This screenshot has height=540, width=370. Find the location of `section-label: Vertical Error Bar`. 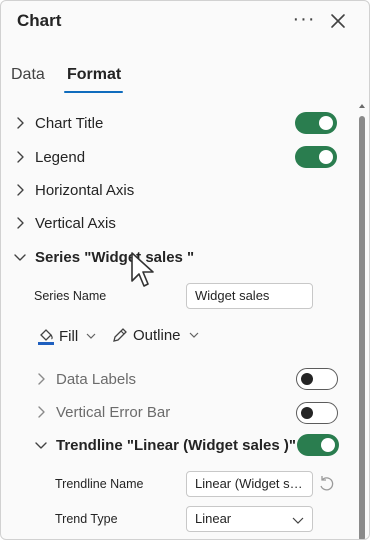

section-label: Vertical Error Bar is located at coordinates (113, 412).